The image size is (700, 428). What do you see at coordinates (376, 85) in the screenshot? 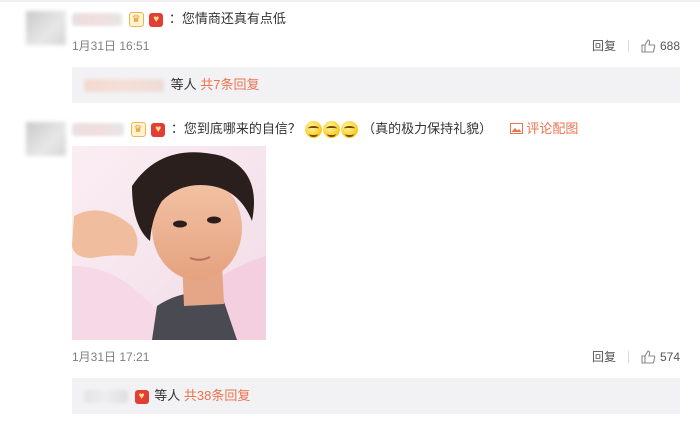
I see `replies-summary: 等人 共7条回复` at bounding box center [376, 85].